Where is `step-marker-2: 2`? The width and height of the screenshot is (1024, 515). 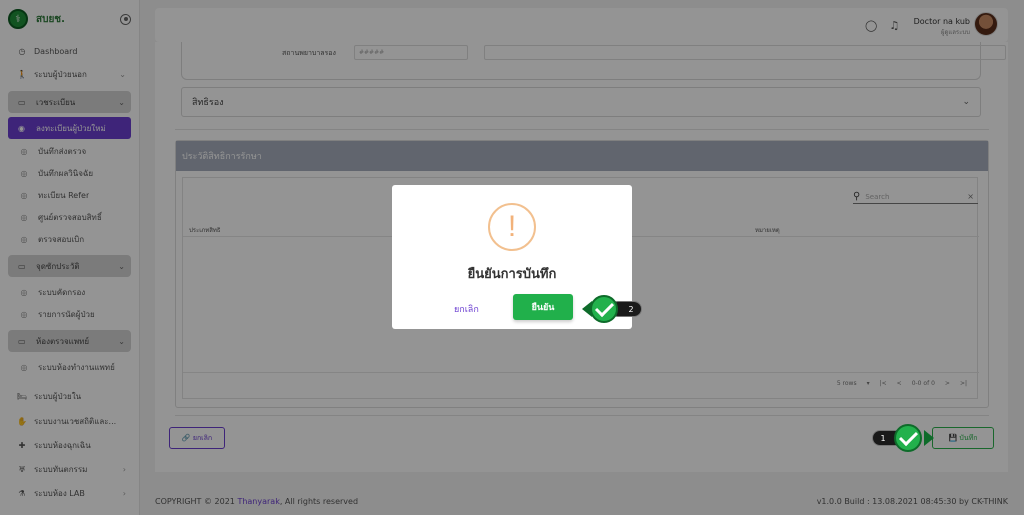 step-marker-2: 2 is located at coordinates (612, 309).